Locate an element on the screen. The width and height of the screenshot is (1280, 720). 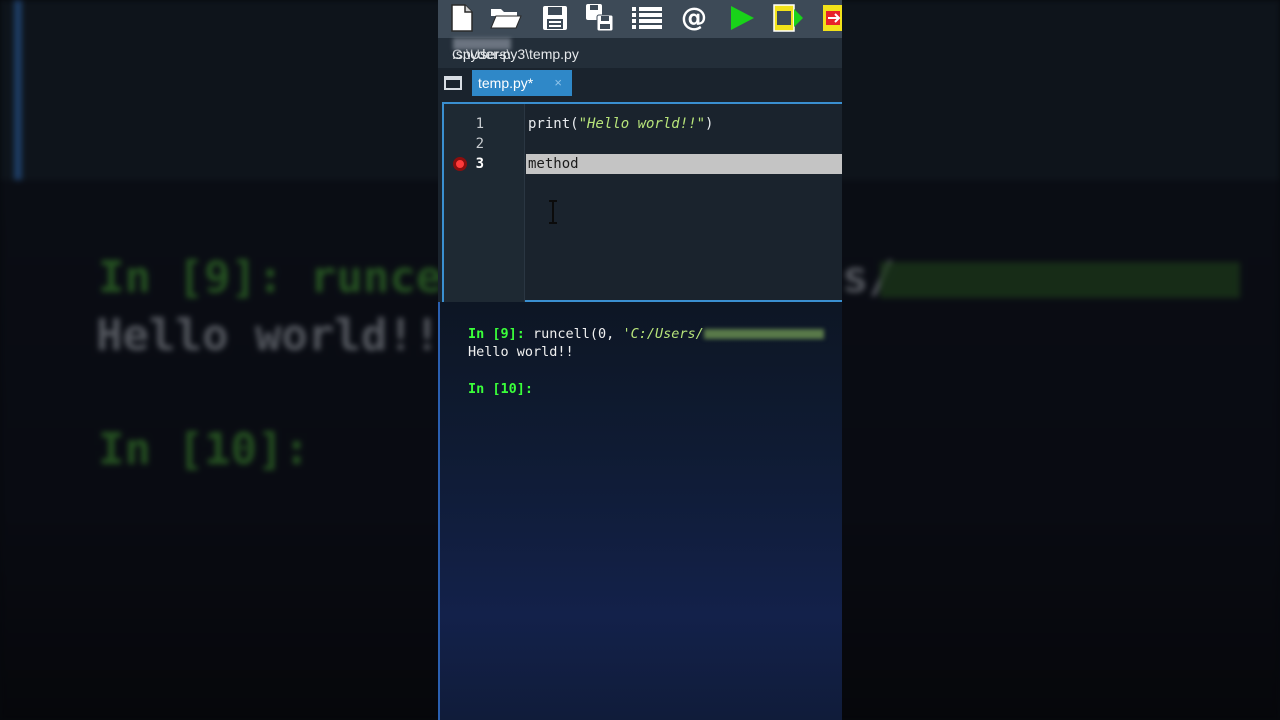
console-line-in9: In [9]: runcell(0, 'C:/Users/ is located at coordinates (646, 334).